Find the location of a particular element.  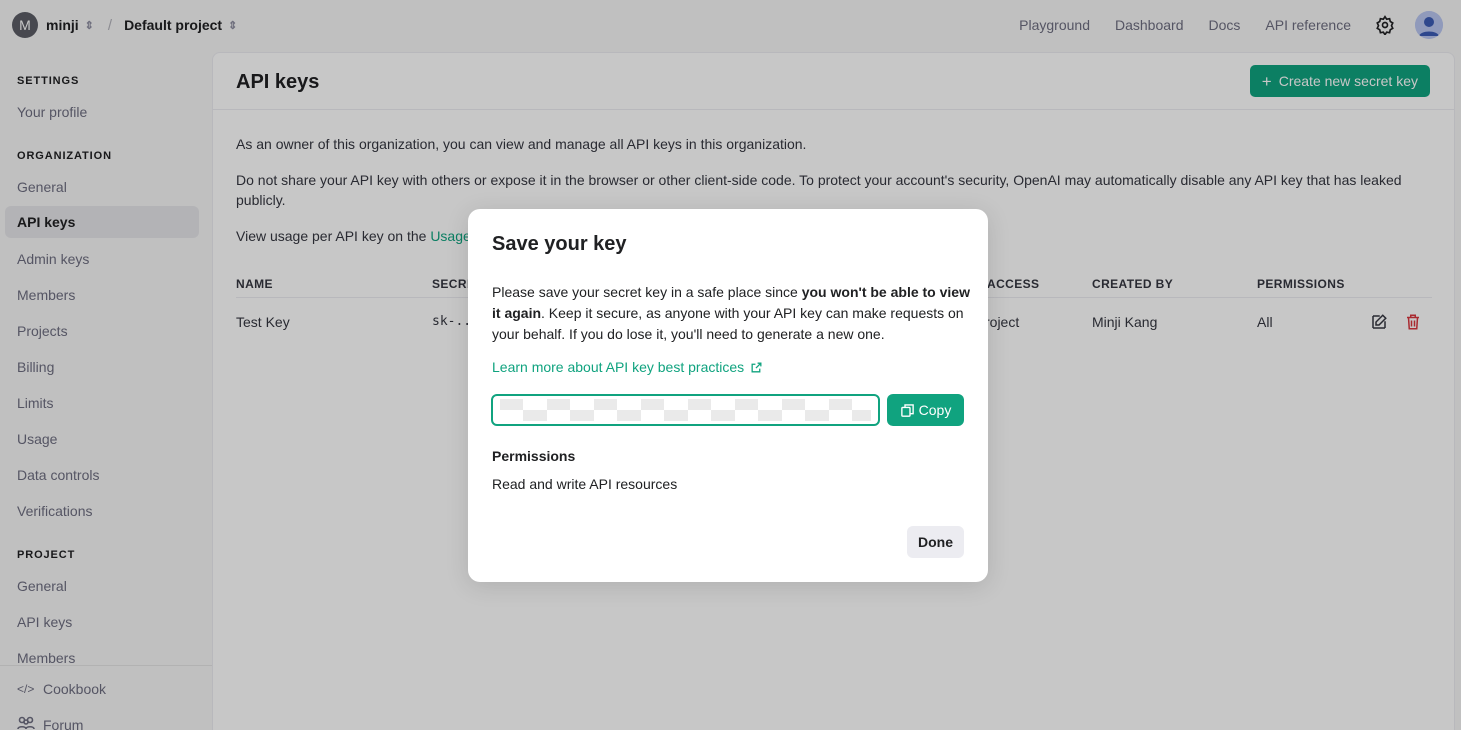

copy-label: Copy is located at coordinates (935, 410).